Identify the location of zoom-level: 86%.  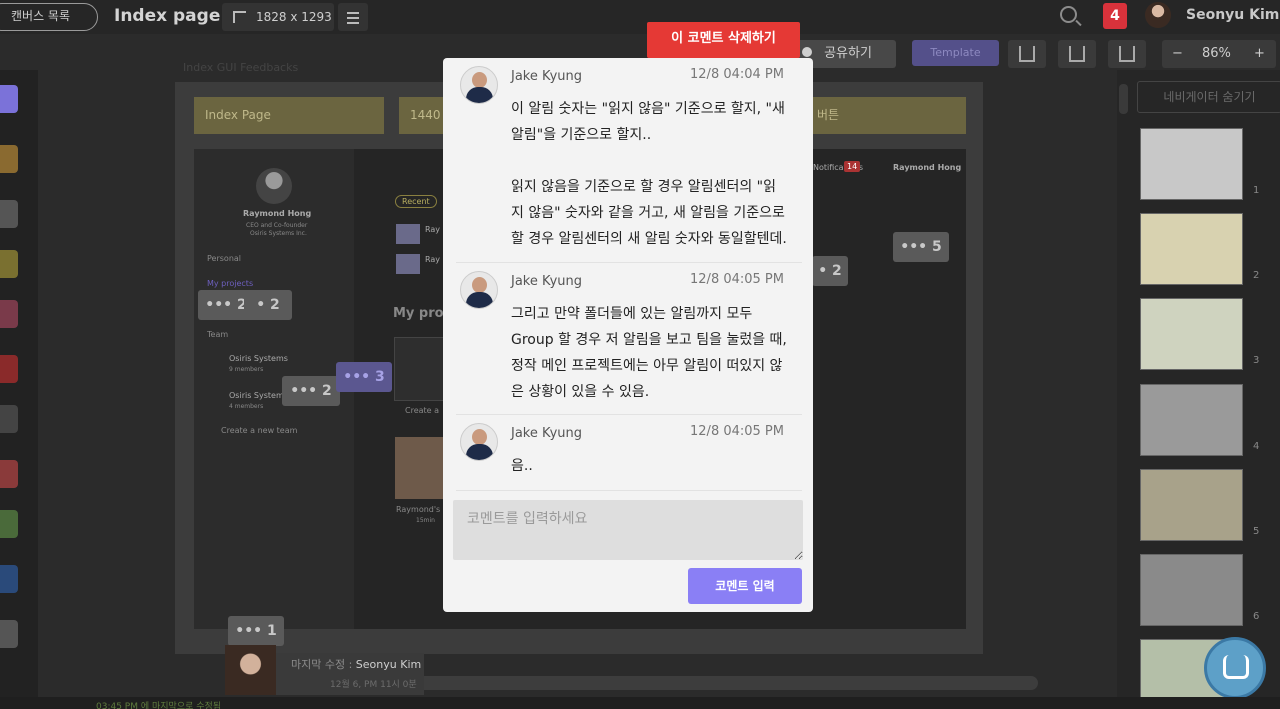
(1216, 54).